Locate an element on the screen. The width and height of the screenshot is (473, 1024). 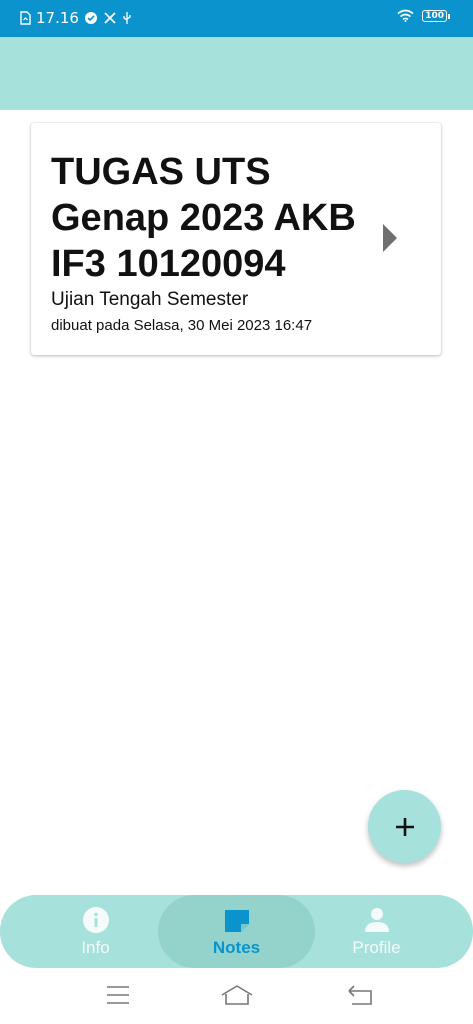
note-icon is located at coordinates (236, 920).